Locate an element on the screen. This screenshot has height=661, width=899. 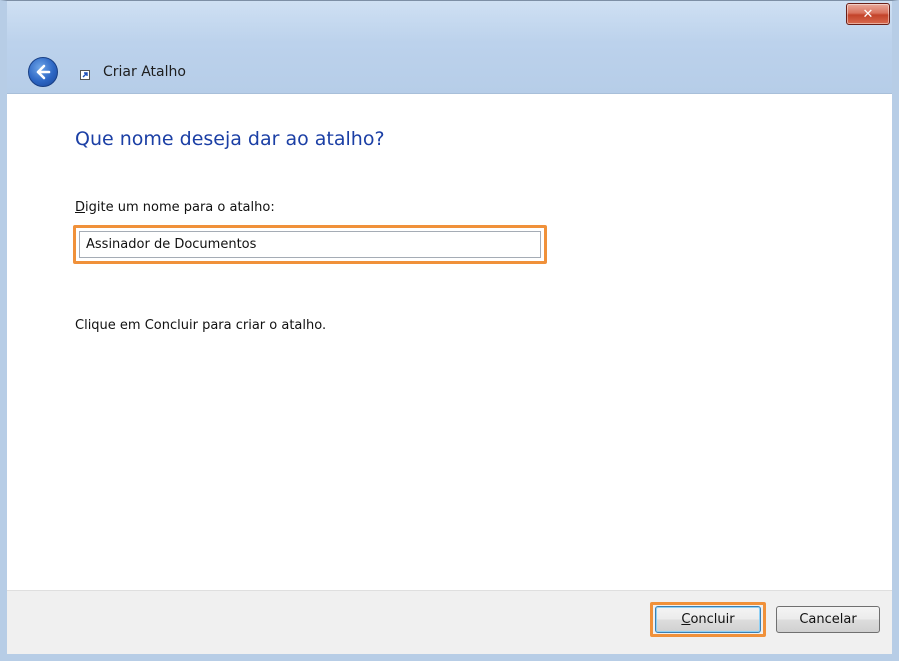
back-button is located at coordinates (43, 72).